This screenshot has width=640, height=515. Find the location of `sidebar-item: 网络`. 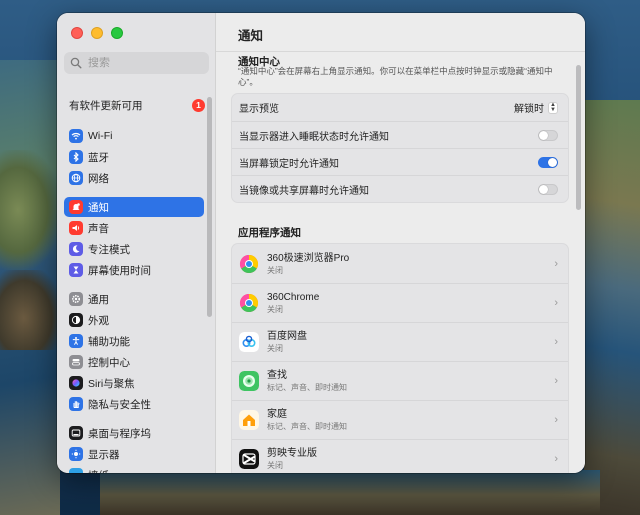

sidebar-item: 网络 is located at coordinates (134, 178).